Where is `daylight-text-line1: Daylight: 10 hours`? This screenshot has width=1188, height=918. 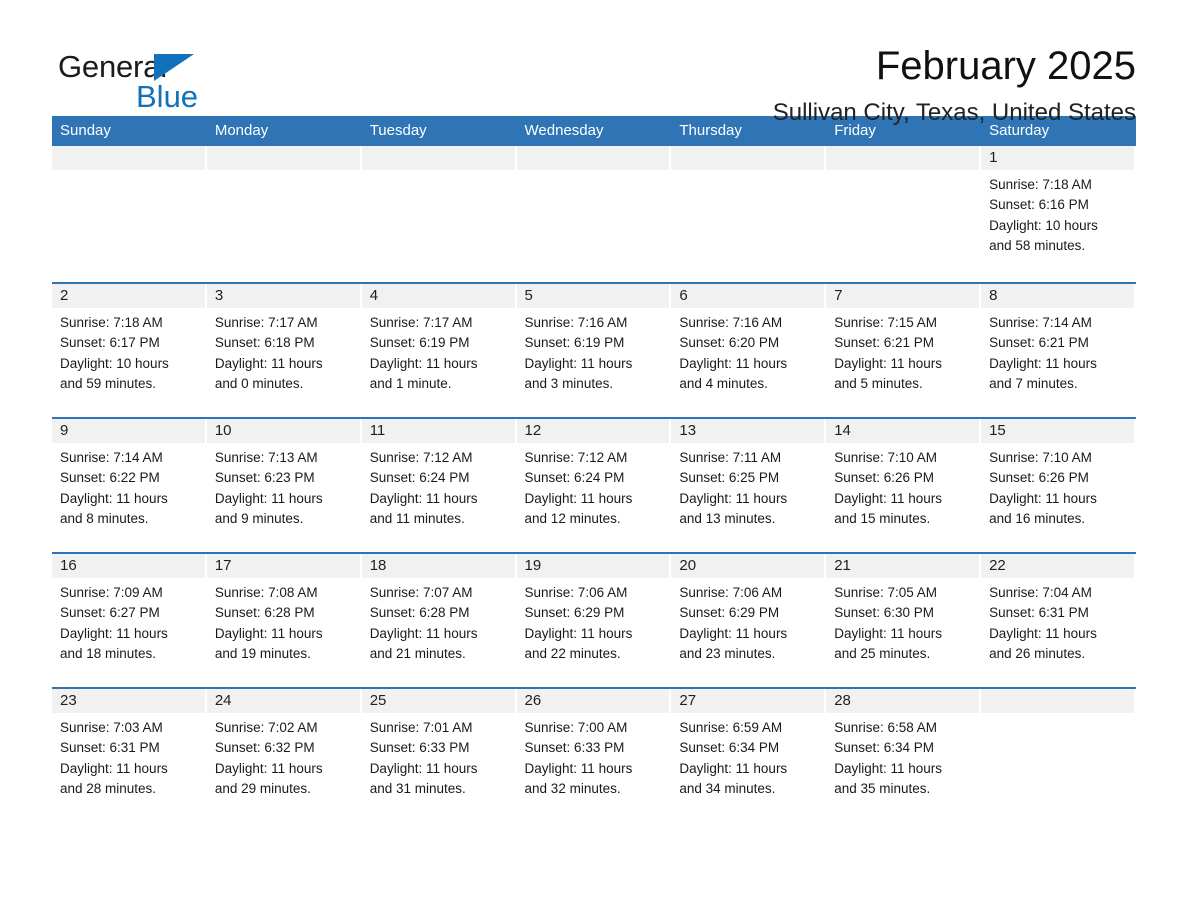
daylight-text-line1: Daylight: 10 hours is located at coordinates (1043, 225).